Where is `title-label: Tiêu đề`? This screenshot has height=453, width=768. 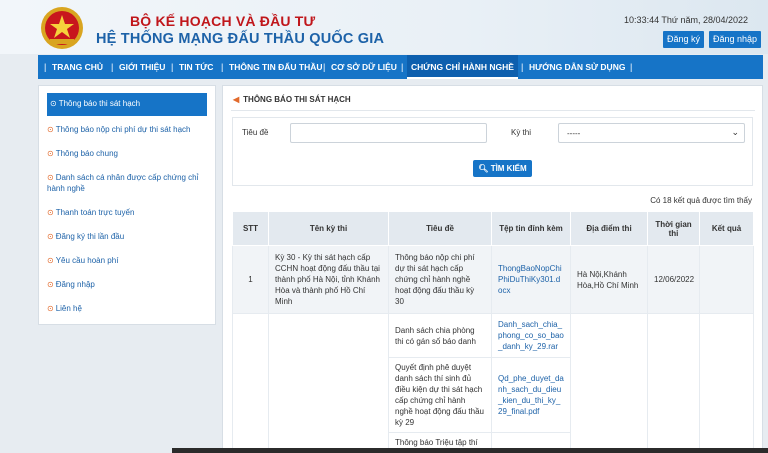 title-label: Tiêu đề is located at coordinates (255, 132).